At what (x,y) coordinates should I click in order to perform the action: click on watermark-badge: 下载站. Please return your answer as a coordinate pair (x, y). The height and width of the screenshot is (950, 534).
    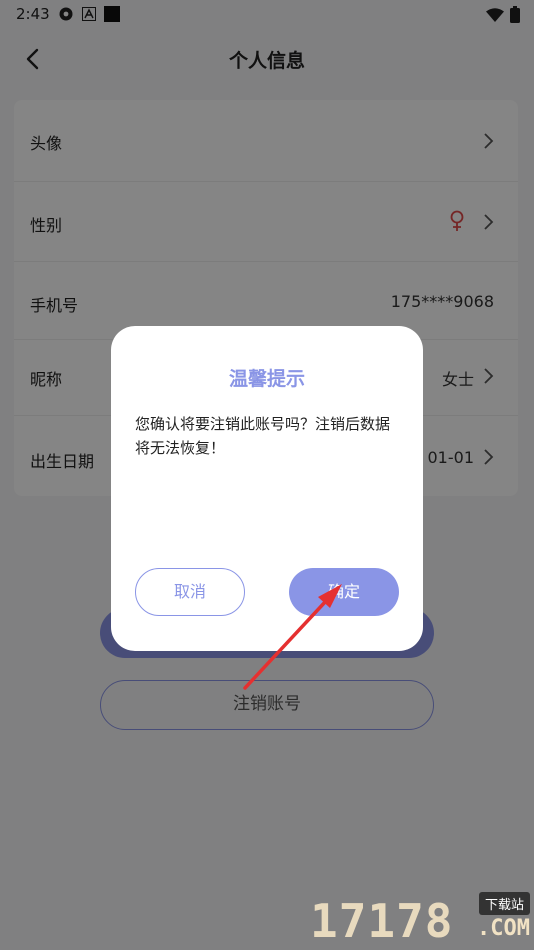
    Looking at the image, I should click on (504, 903).